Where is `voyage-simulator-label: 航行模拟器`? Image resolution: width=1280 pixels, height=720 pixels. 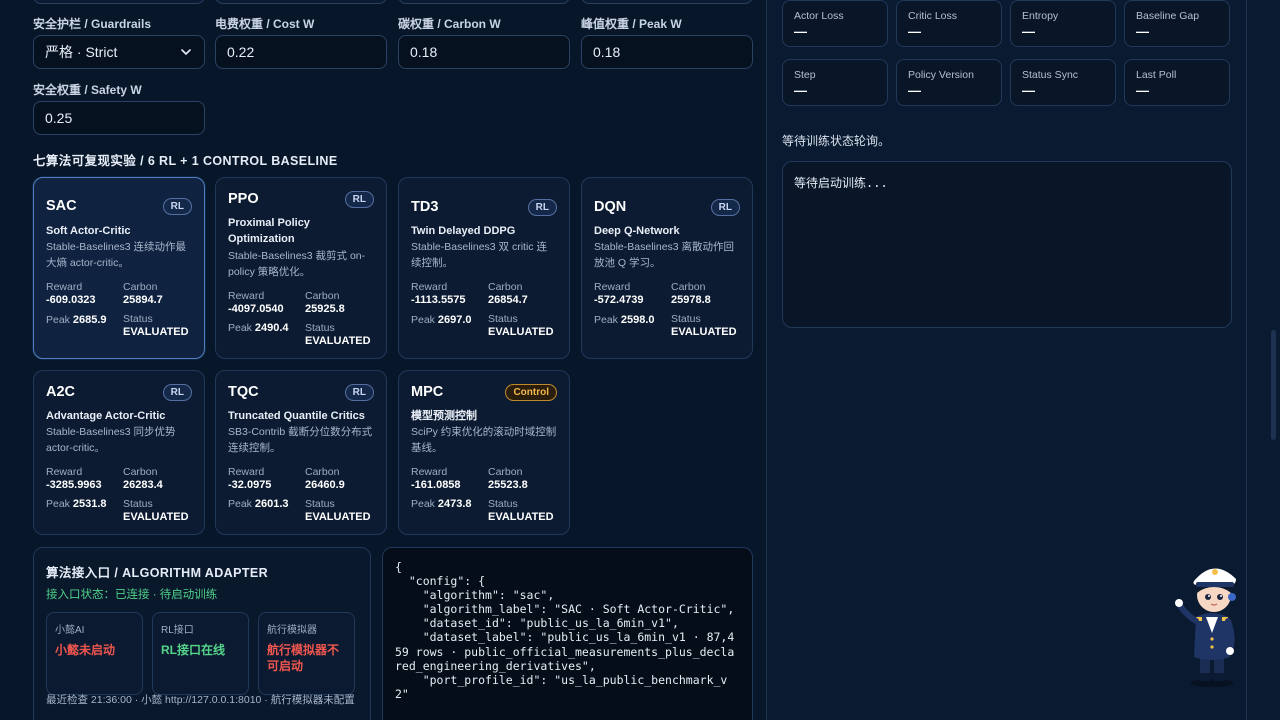 voyage-simulator-label: 航行模拟器 is located at coordinates (292, 630).